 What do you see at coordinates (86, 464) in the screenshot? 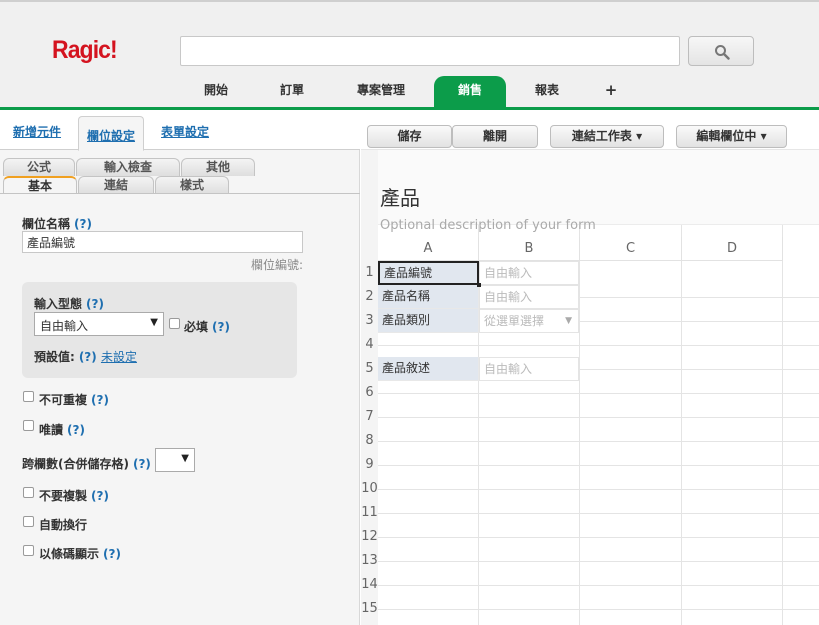
I see `span-columns-label: 跨欄數(合併儲存格) (?)` at bounding box center [86, 464].